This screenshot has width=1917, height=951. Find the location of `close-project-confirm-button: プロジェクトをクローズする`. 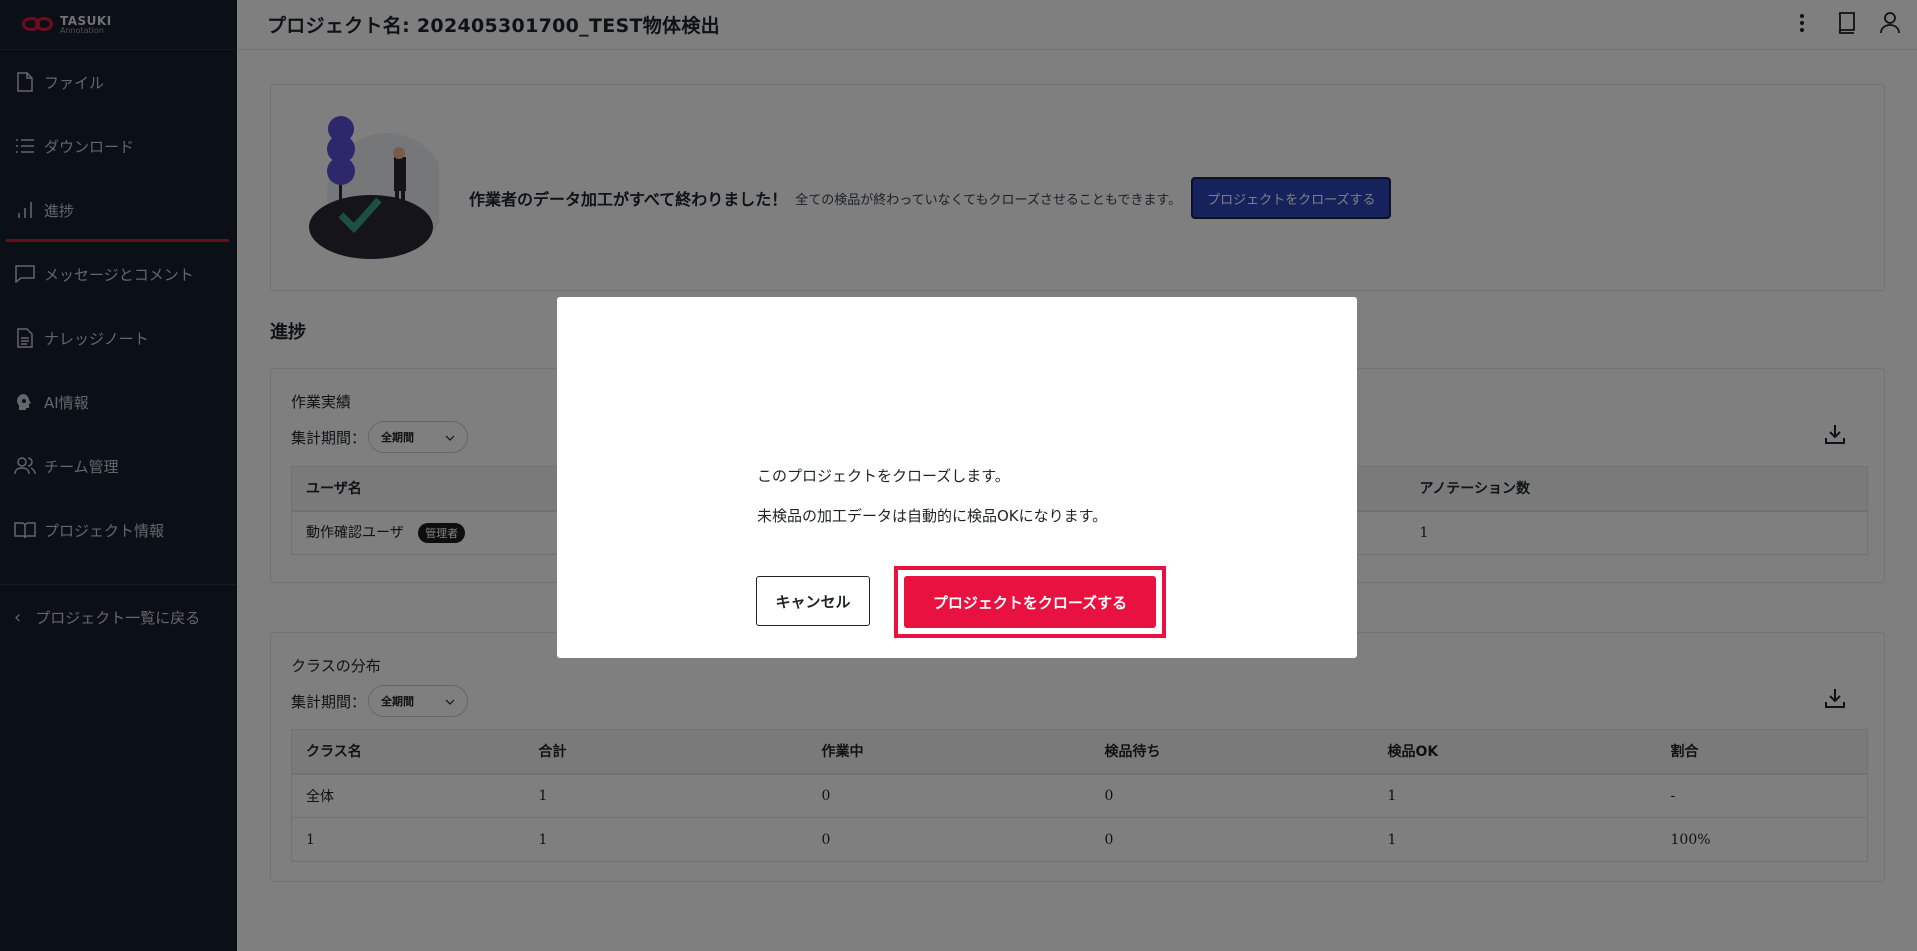

close-project-confirm-button: プロジェクトをクローズする is located at coordinates (1030, 602).